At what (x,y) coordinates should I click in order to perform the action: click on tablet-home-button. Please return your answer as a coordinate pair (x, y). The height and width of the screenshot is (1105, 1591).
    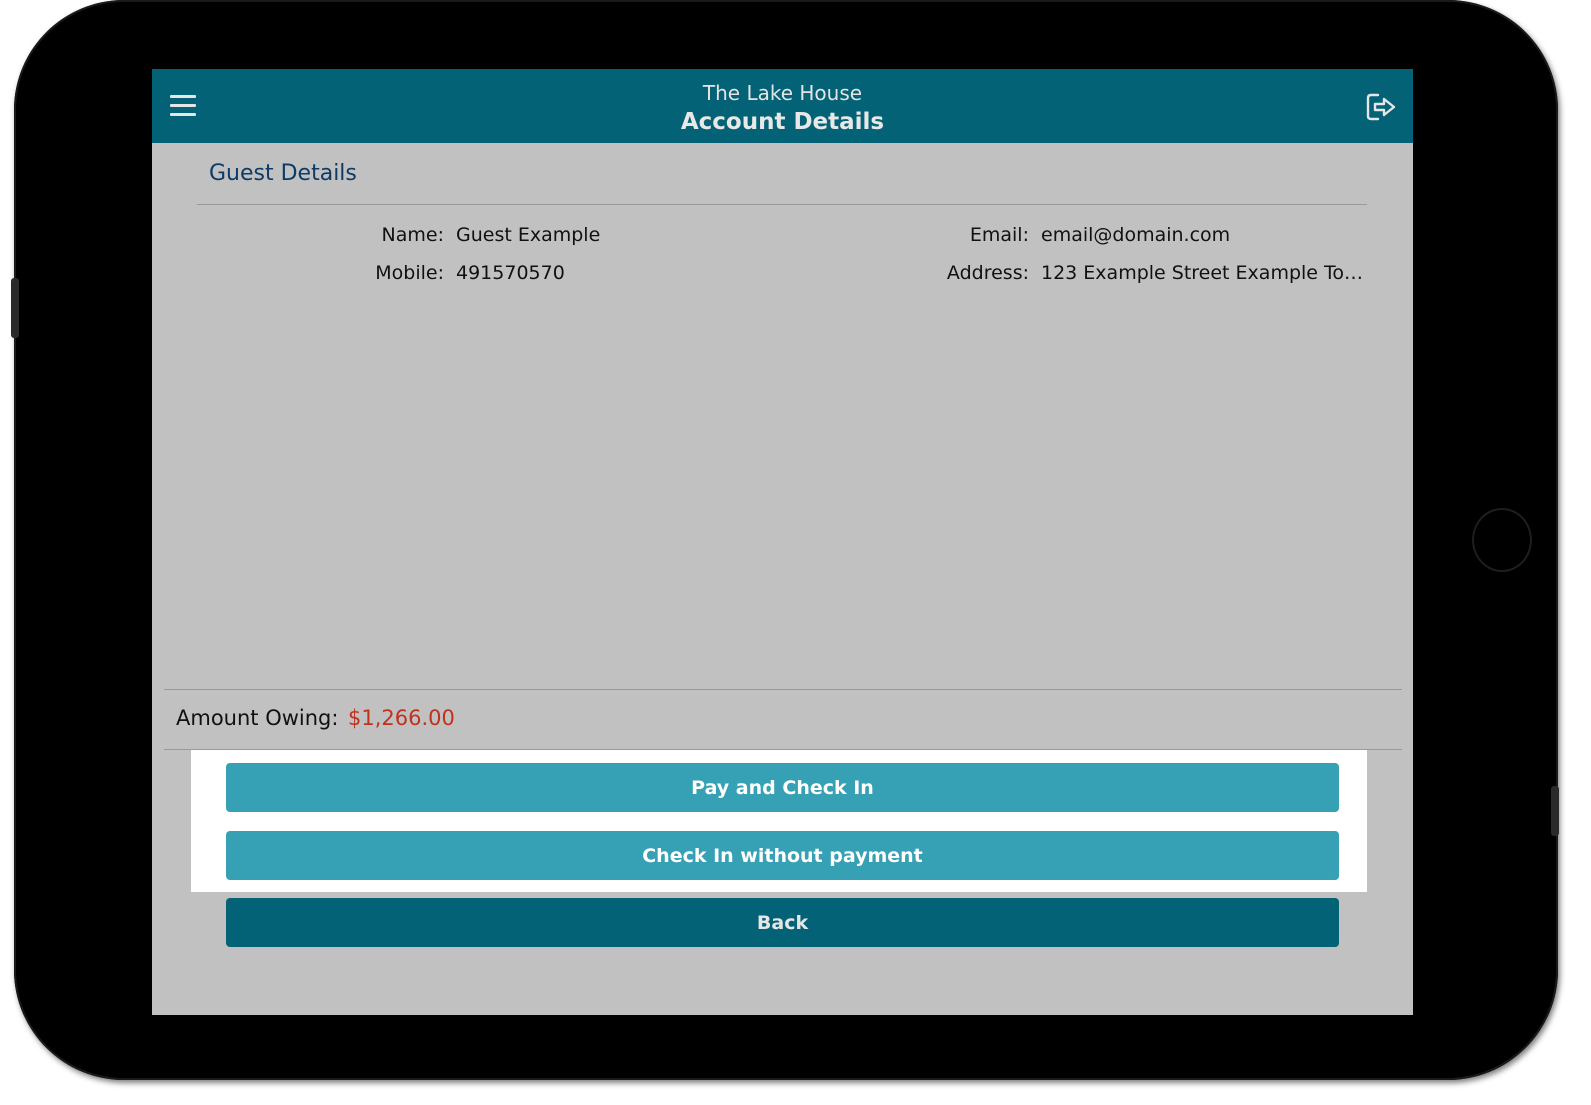
    Looking at the image, I should click on (1502, 540).